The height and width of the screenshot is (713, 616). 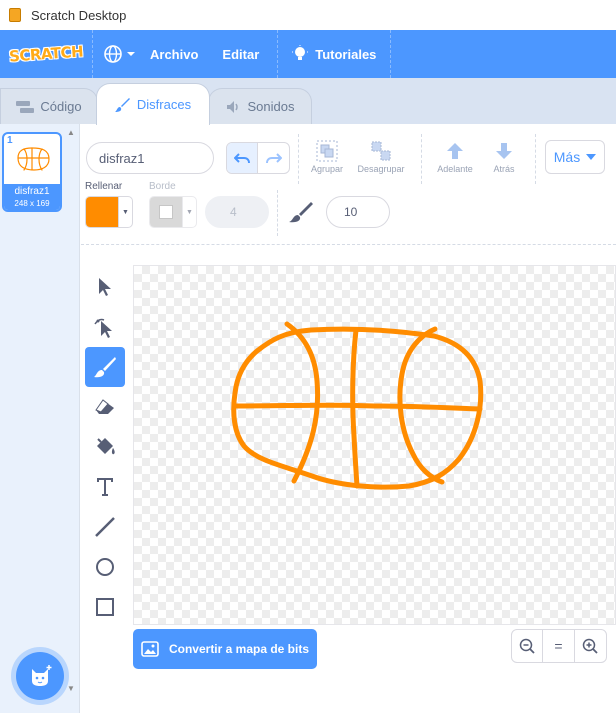 I want to click on scroll-up-arrow: ▲, so click(x=71, y=132).